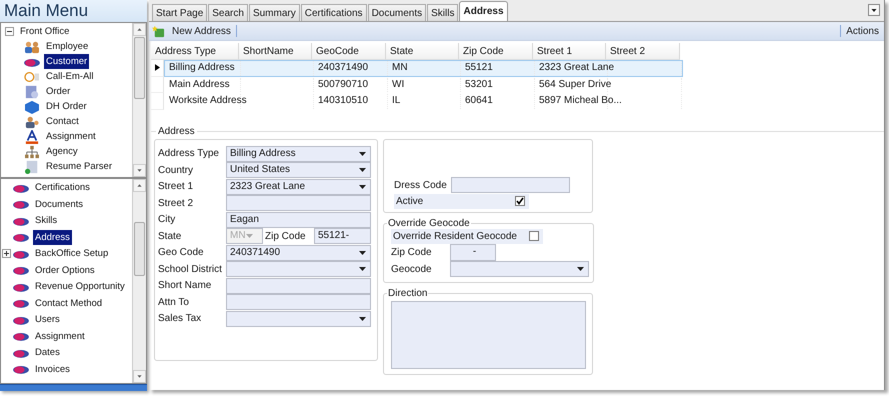 This screenshot has height=401, width=889. Describe the element at coordinates (461, 201) in the screenshot. I see `checkbox-row: Active` at that location.